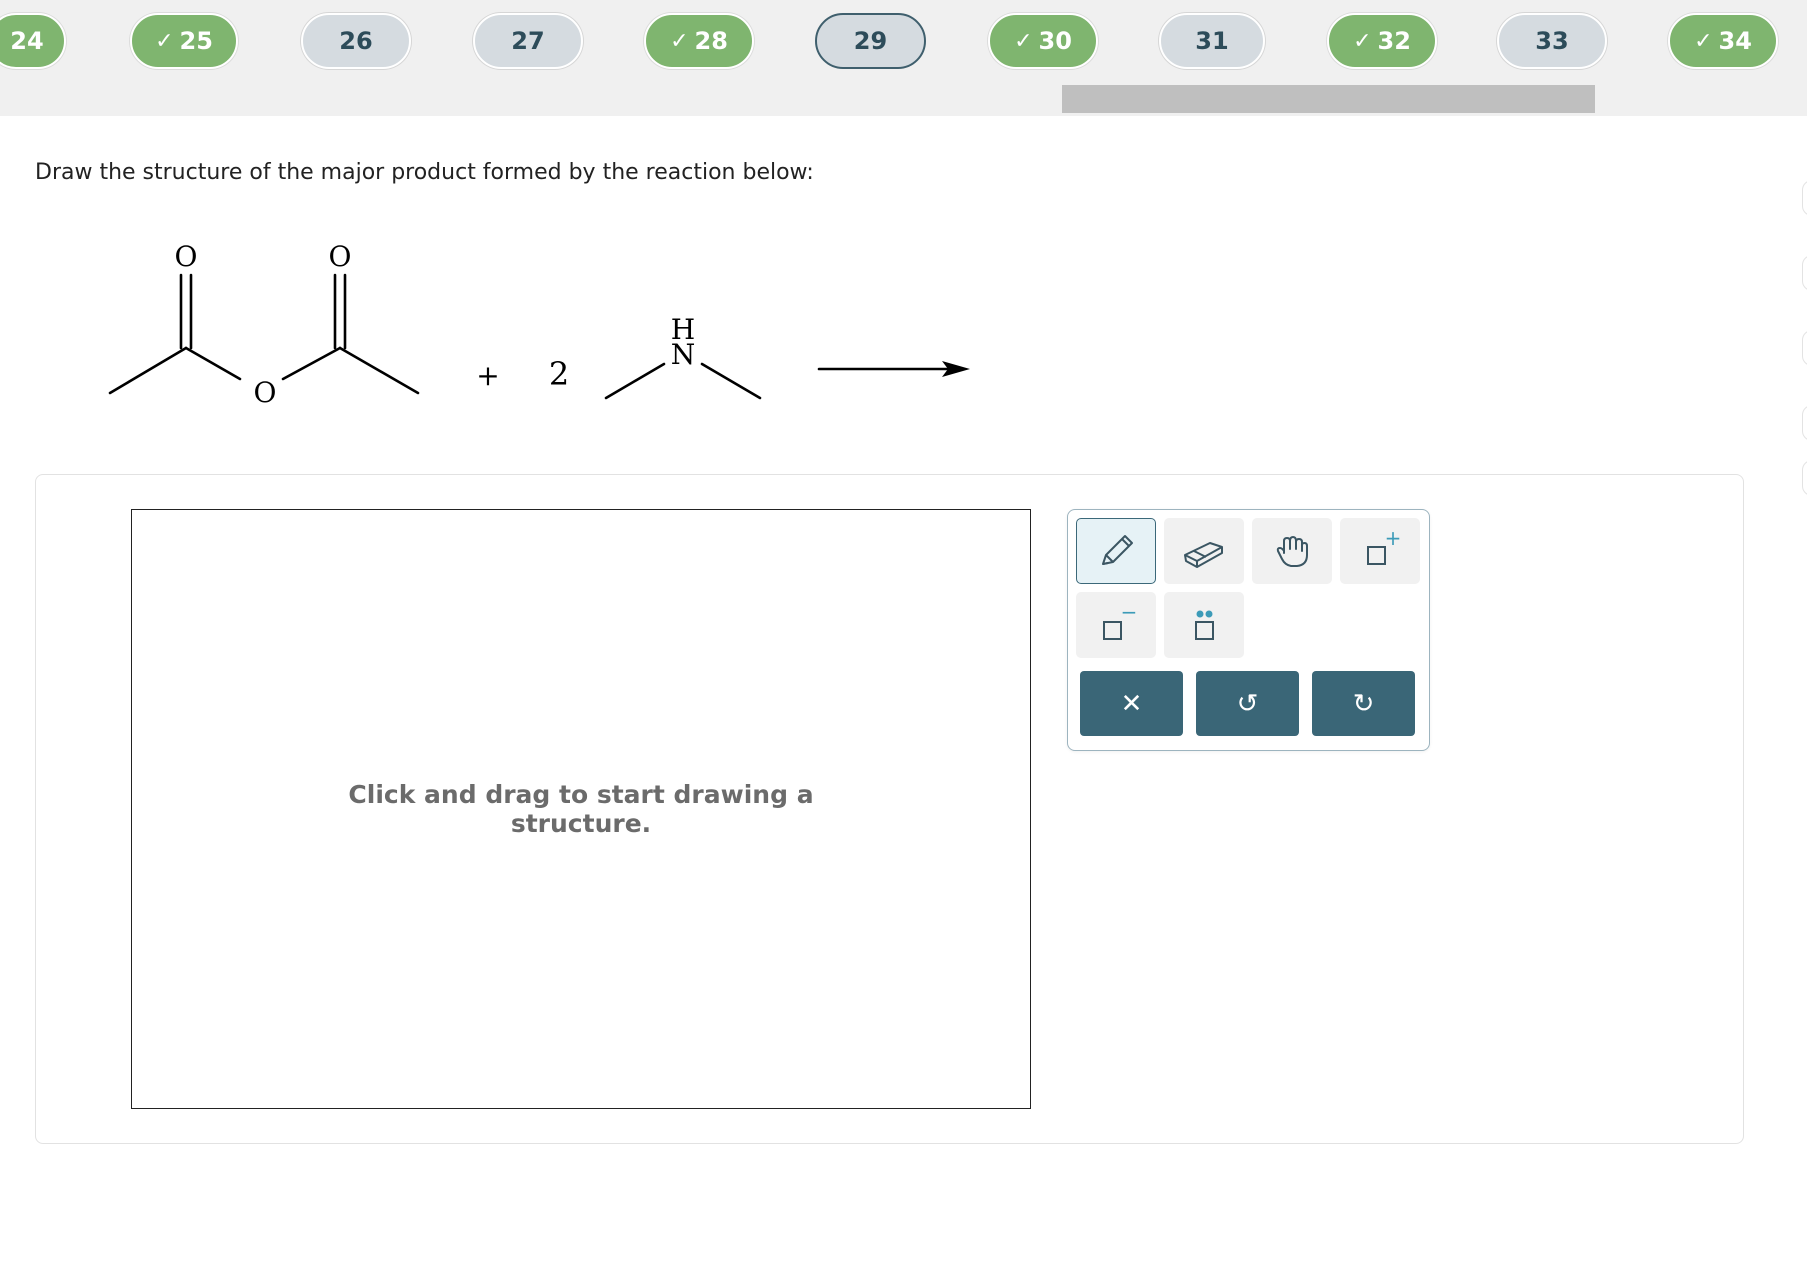 The image size is (1807, 1279). I want to click on question-number: 24, so click(27, 41).